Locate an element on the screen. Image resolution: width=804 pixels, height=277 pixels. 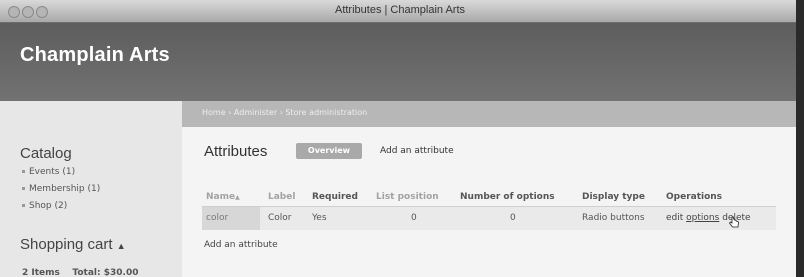
tab-overview: Overview is located at coordinates (329, 151).